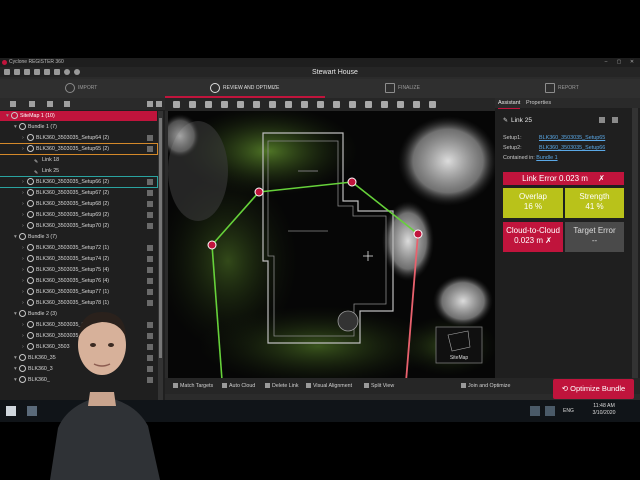 This screenshot has height=480, width=640. What do you see at coordinates (635, 243) in the screenshot?
I see `panel-scrollbar` at bounding box center [635, 243].